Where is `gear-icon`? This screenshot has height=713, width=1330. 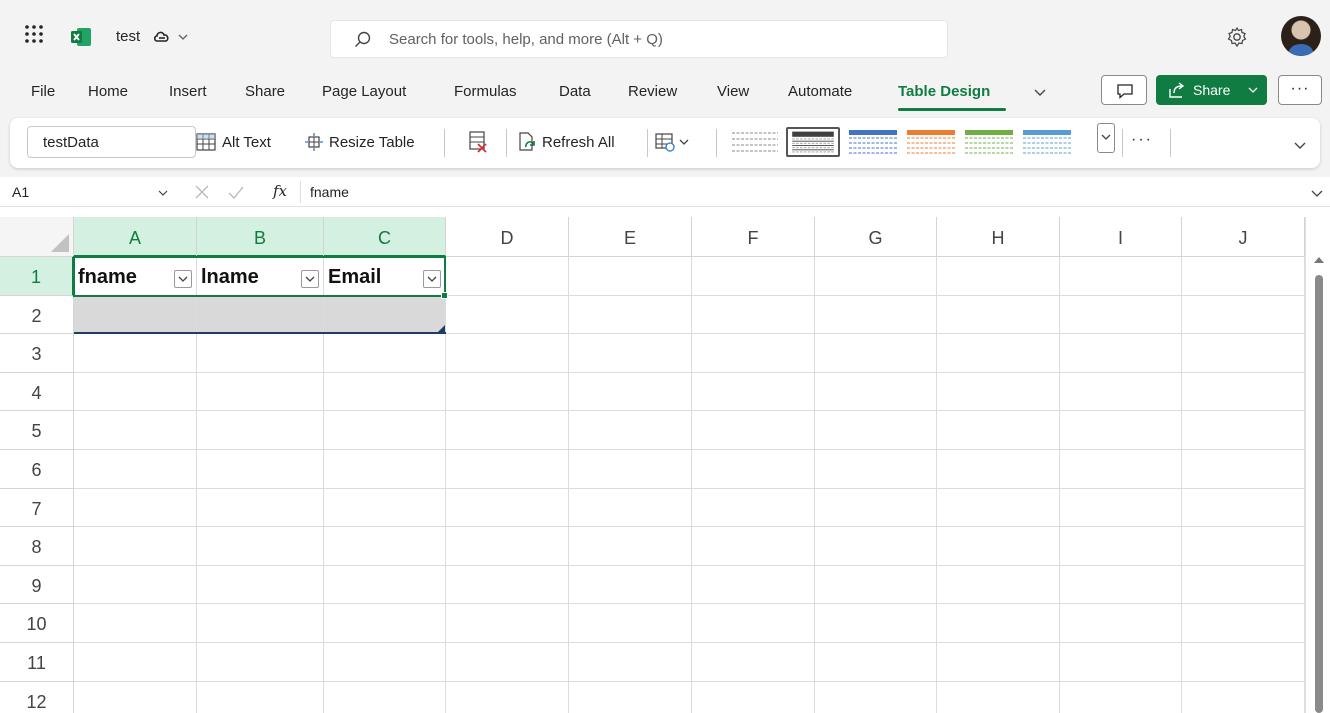
gear-icon is located at coordinates (1237, 37).